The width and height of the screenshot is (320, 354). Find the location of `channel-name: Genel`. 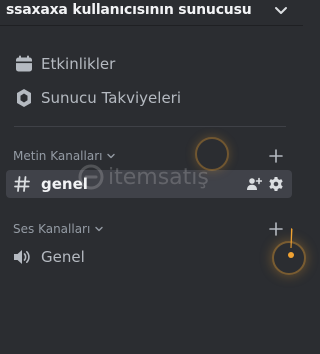

channel-name: Genel is located at coordinates (63, 257).